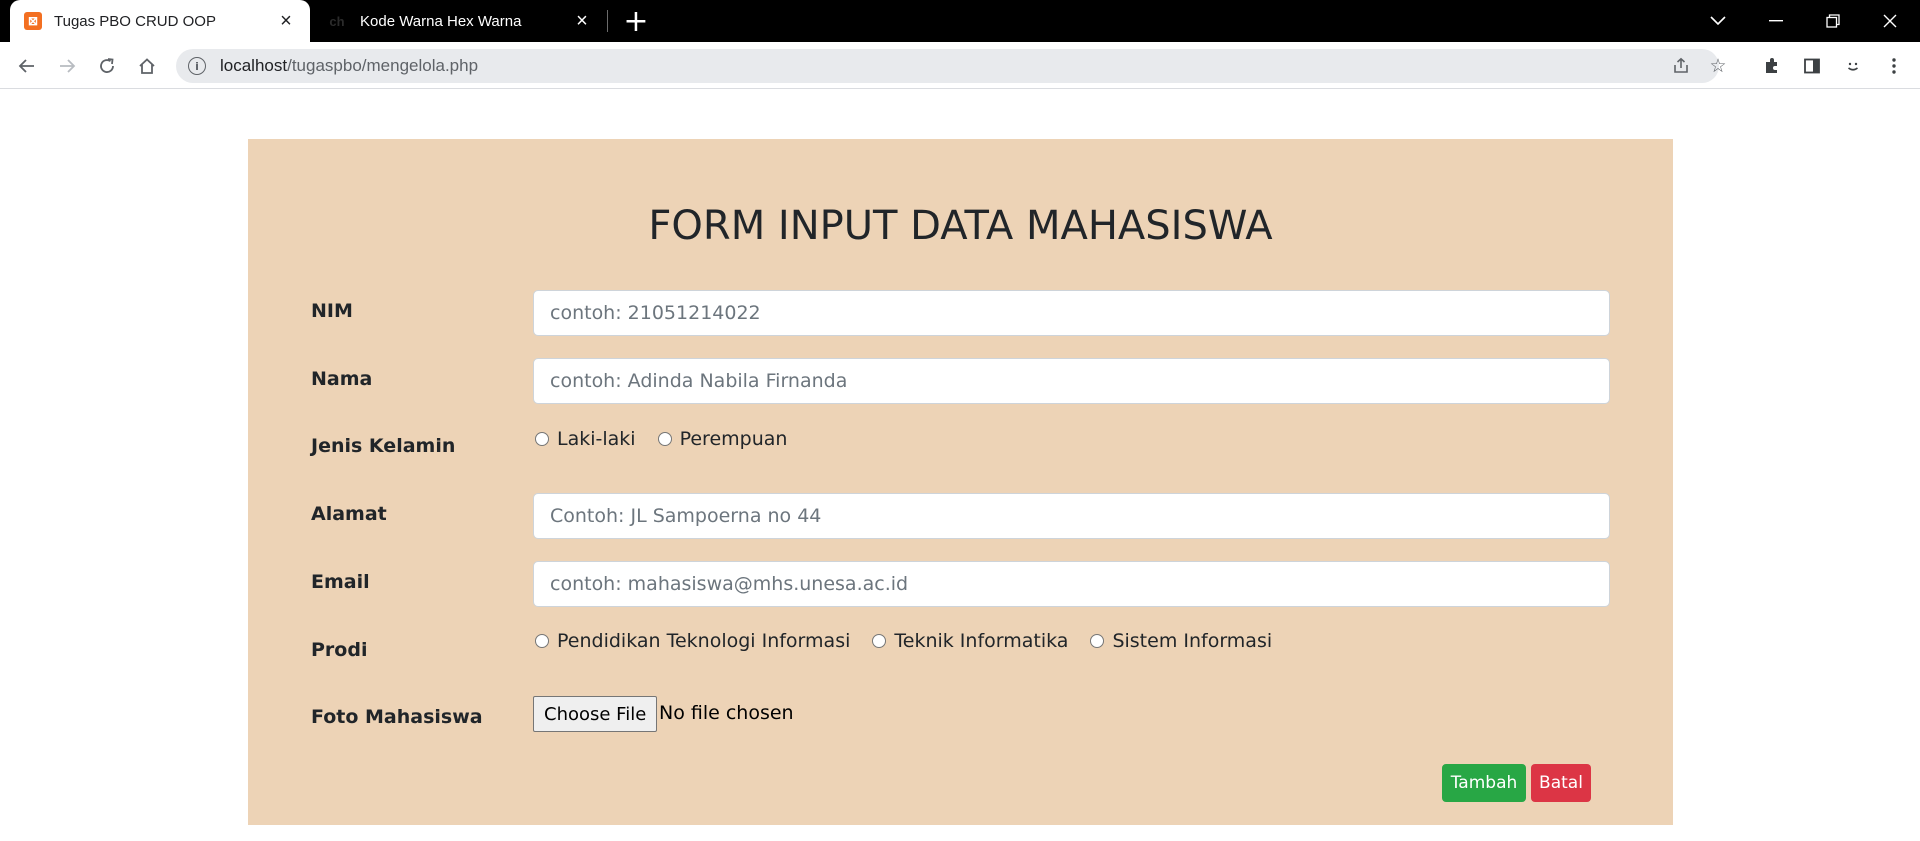  What do you see at coordinates (349, 65) in the screenshot?
I see `url-text: localhost/tugaspbo/mengelola.php` at bounding box center [349, 65].